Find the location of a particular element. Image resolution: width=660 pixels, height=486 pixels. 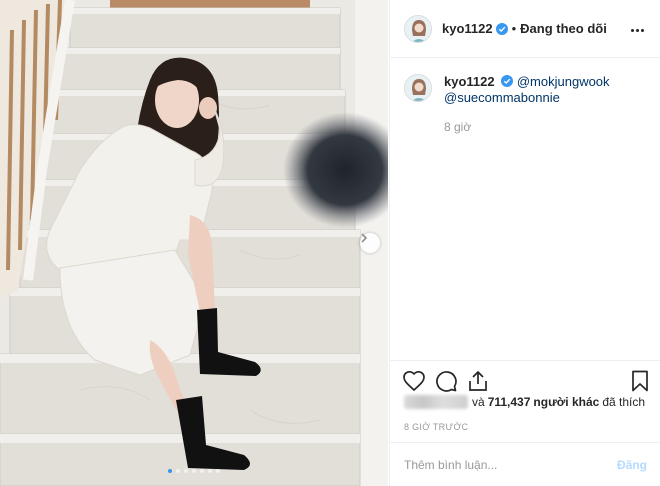

mention-link: @mokjungwook is located at coordinates (563, 81).